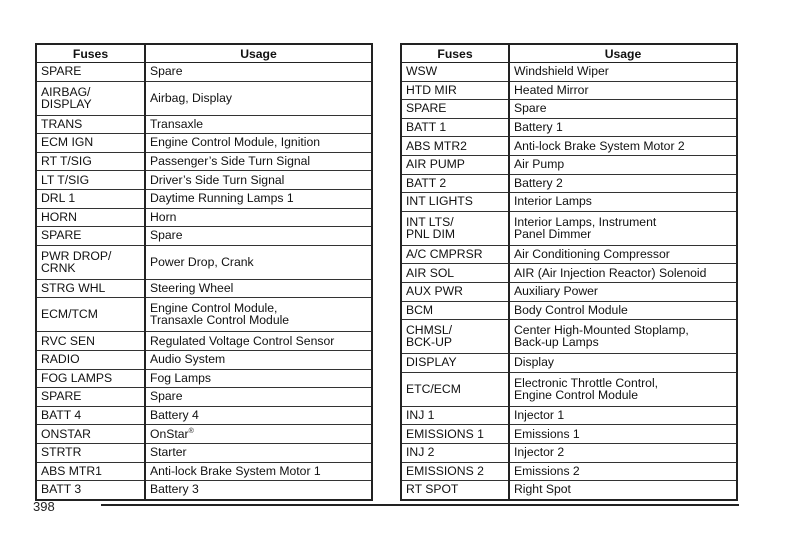 The height and width of the screenshot is (534, 800). Describe the element at coordinates (542, 489) in the screenshot. I see `usage-text: Right Spot` at that location.